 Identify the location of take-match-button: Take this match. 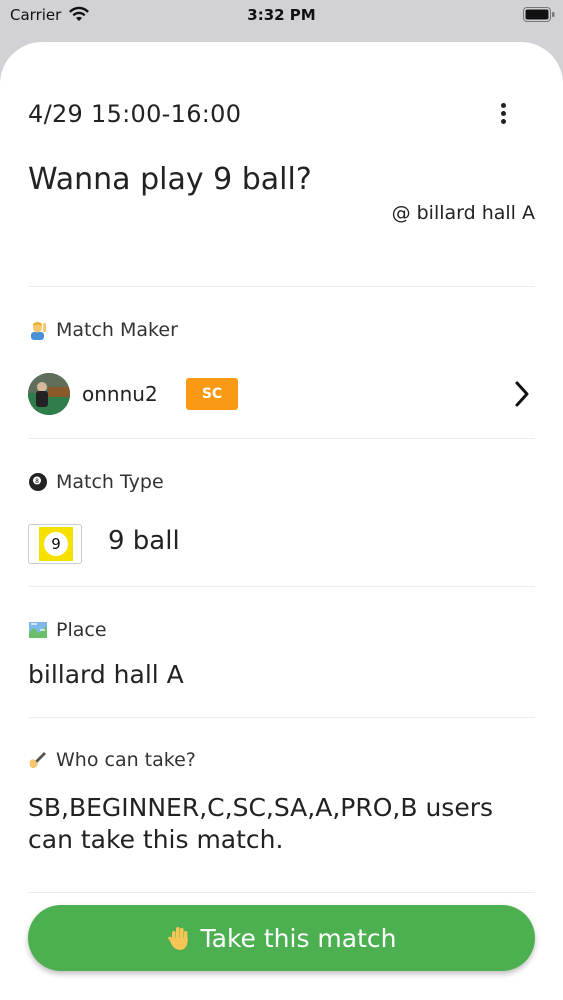
(281, 938).